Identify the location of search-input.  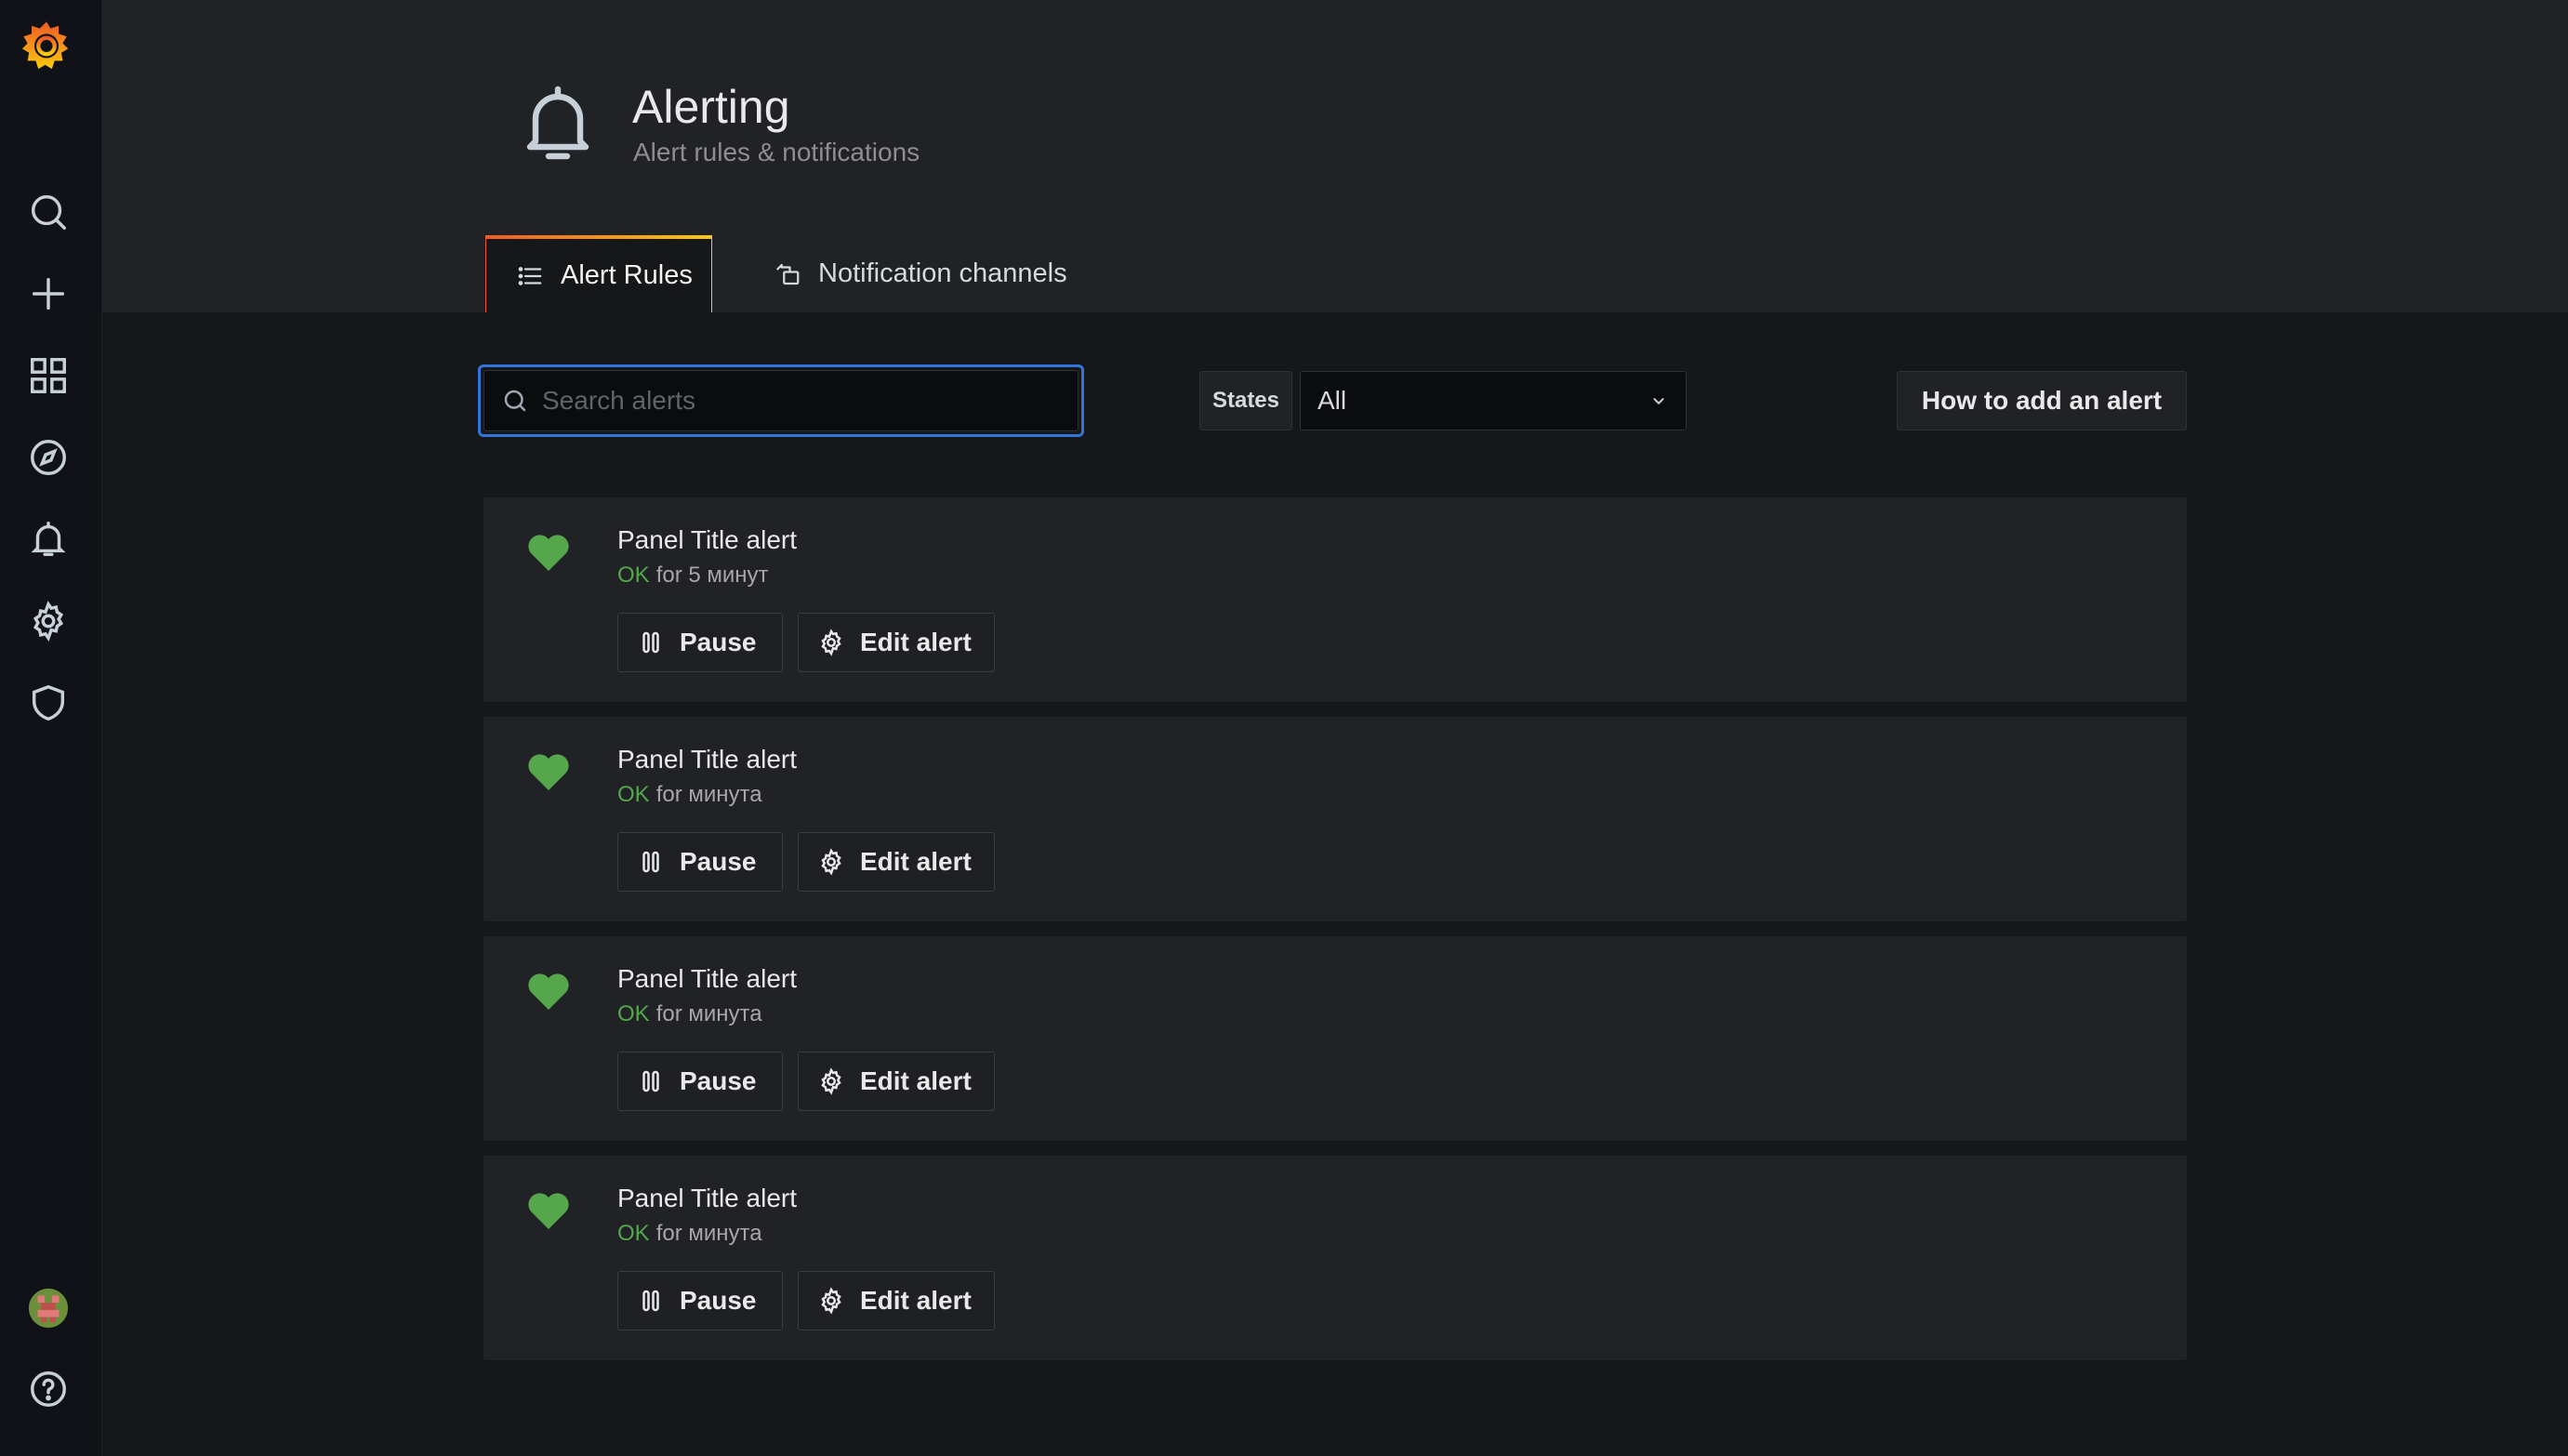
(802, 401).